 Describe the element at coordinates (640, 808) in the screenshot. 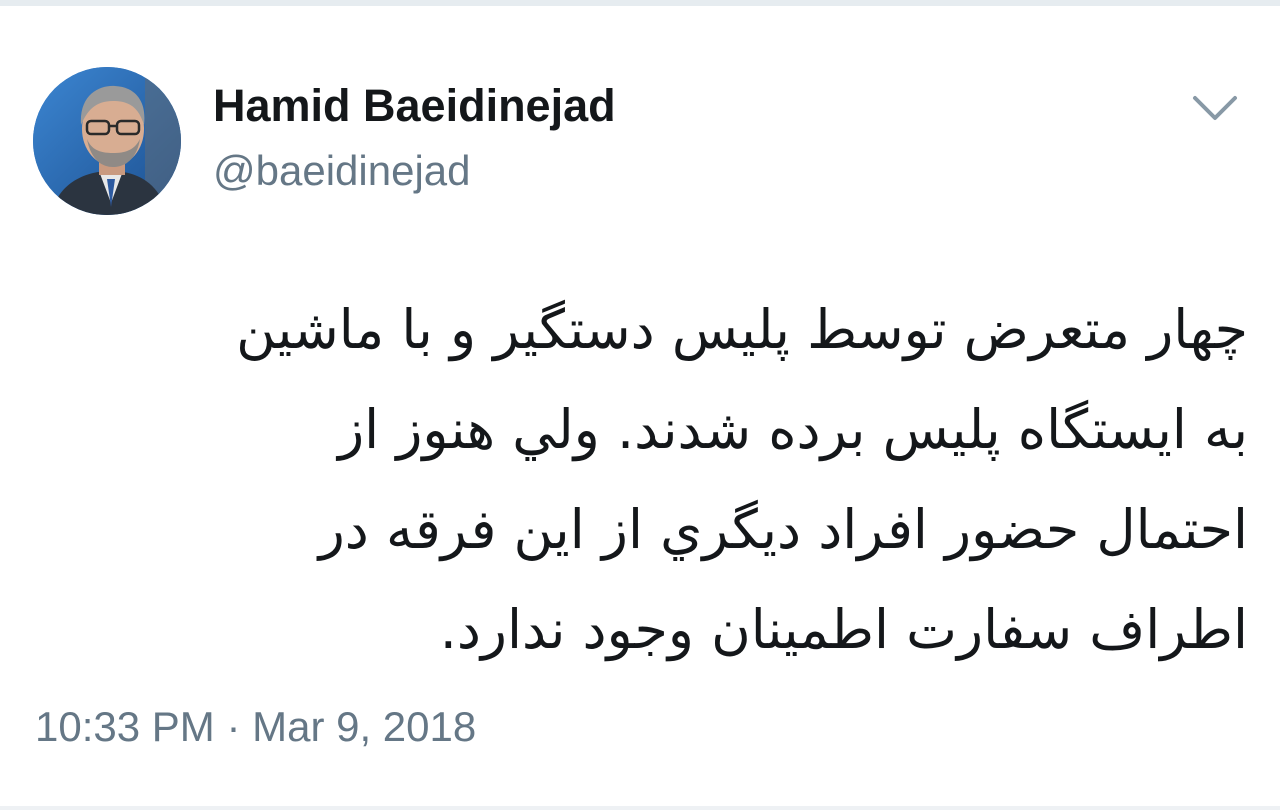

I see `bottom-divider` at that location.